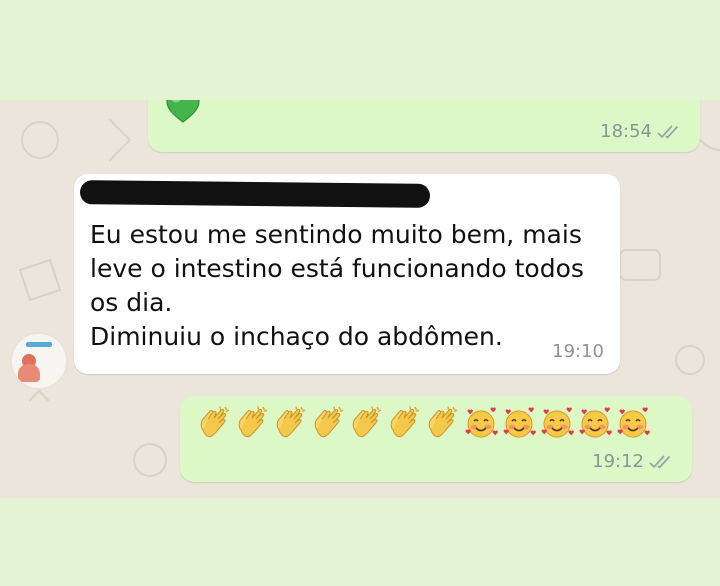  What do you see at coordinates (424, 126) in the screenshot?
I see `message-bubble-outgoing-1: 18:54` at bounding box center [424, 126].